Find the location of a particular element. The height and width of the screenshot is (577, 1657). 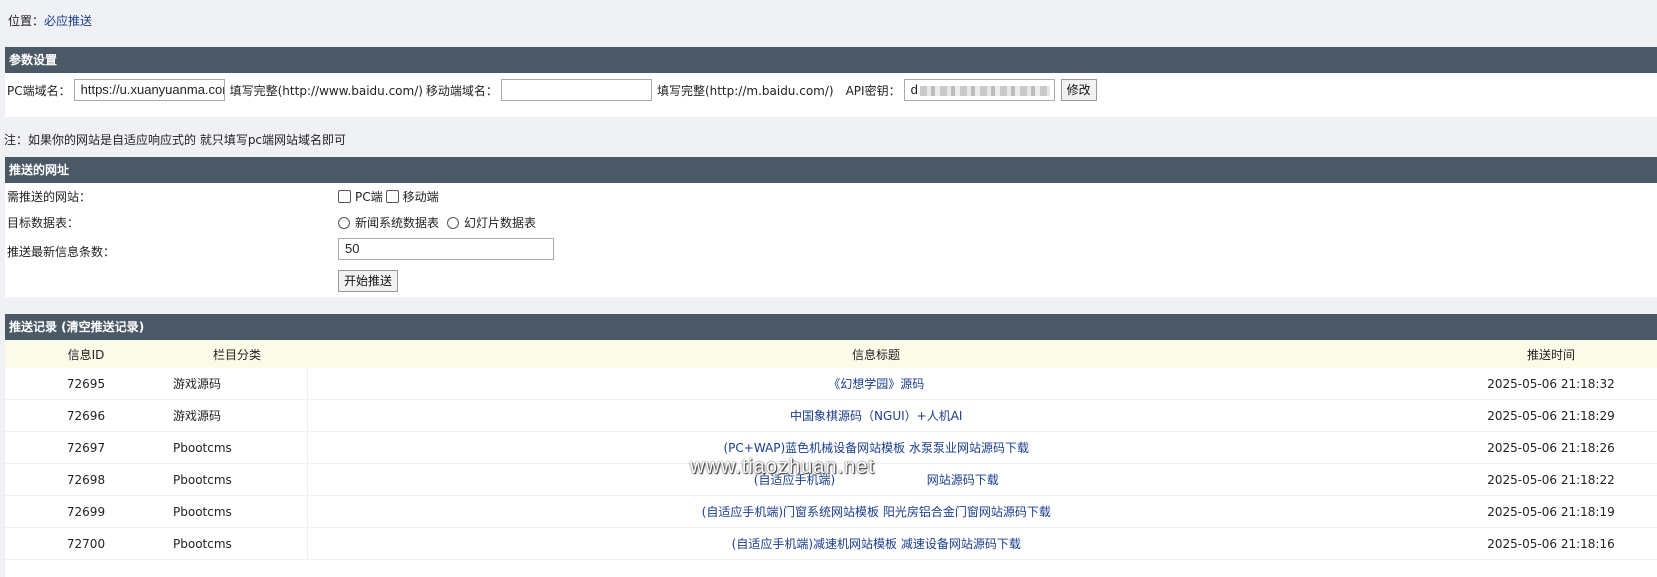

row-title-link: (PC+WAP)蓝色机械设备网站模板 水泵泵业网站源码下载 is located at coordinates (876, 448).